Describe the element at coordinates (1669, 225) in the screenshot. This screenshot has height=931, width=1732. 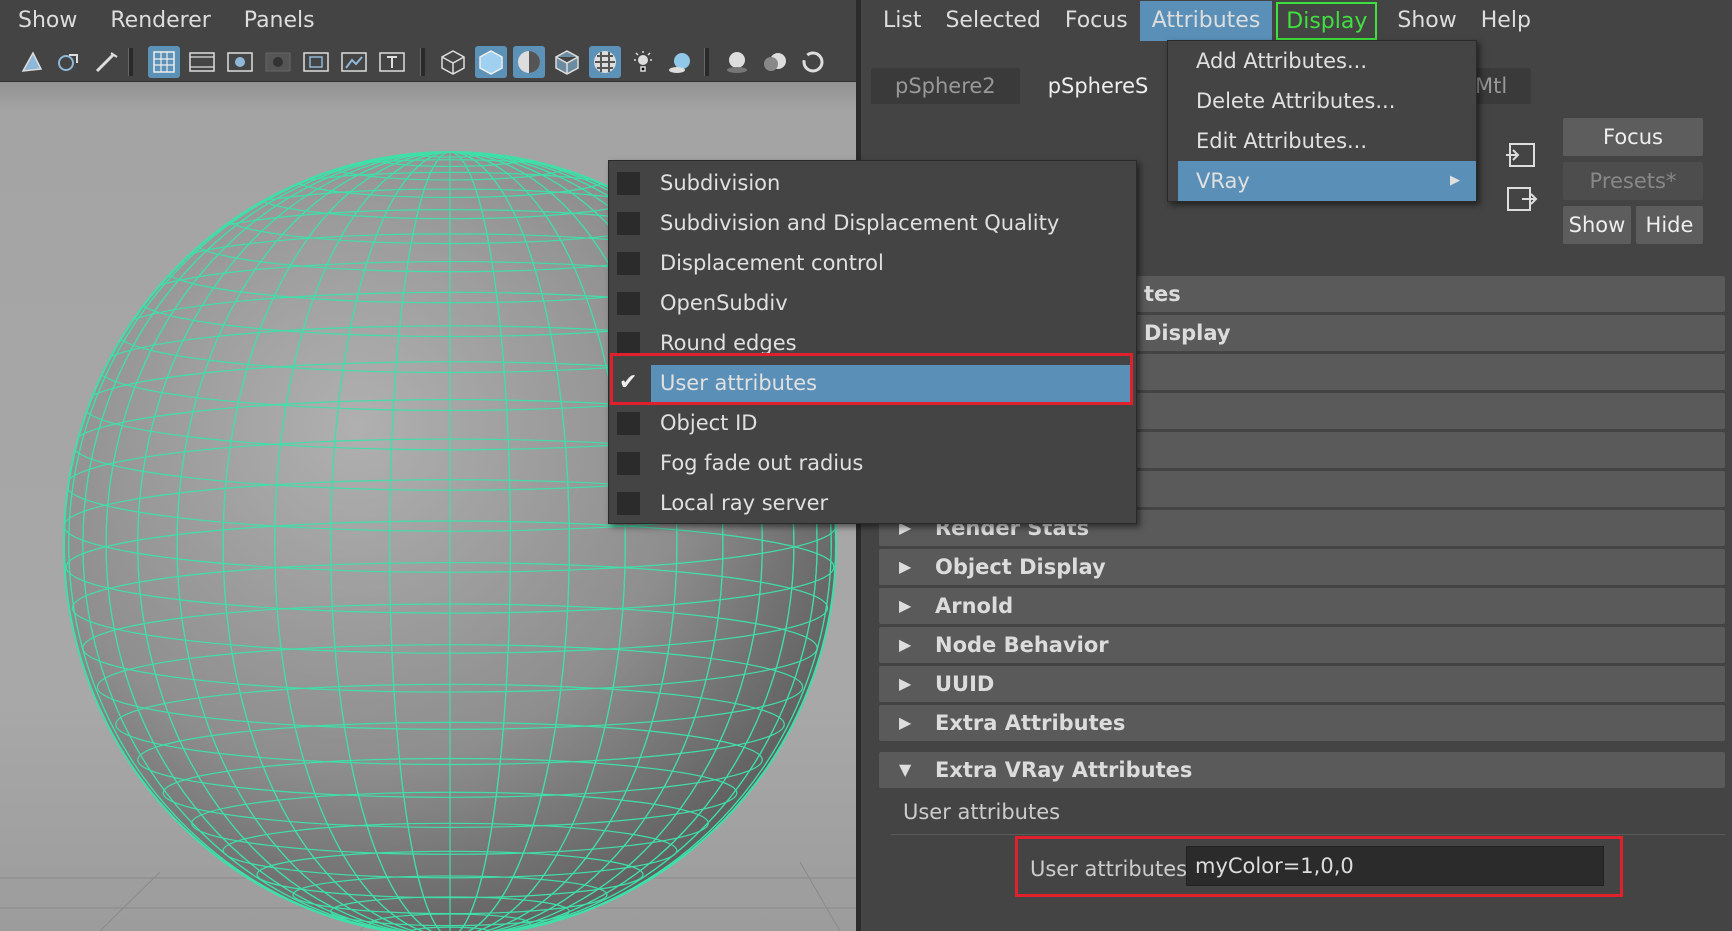
I see `hide-button: Hide` at that location.